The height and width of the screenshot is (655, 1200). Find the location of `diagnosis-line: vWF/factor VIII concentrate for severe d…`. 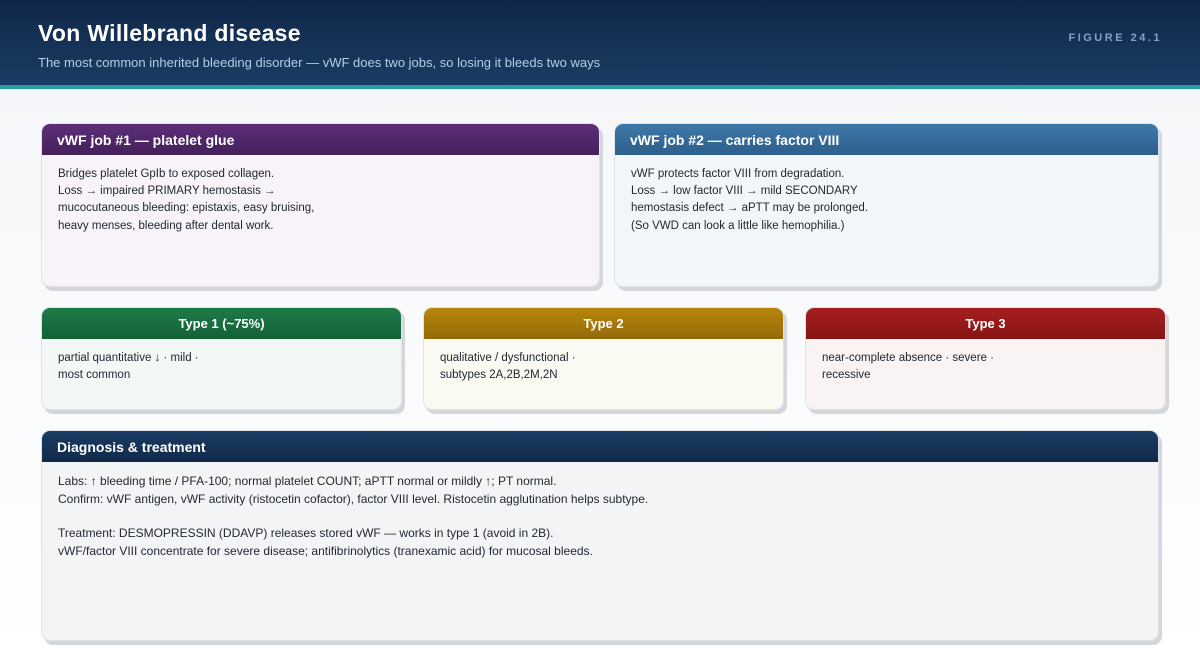

diagnosis-line: vWF/factor VIII concentrate for severe d… is located at coordinates (325, 550).